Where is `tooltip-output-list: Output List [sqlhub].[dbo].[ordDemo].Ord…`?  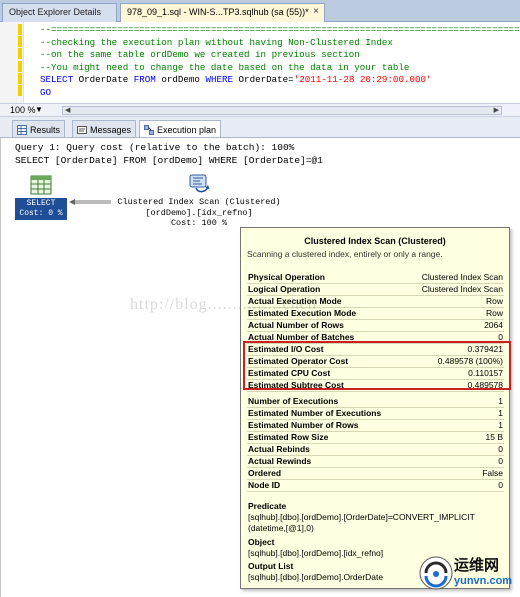
tooltip-output-list: Output List [sqlhub].[dbo].[ordDemo].Ord… is located at coordinates (315, 572).